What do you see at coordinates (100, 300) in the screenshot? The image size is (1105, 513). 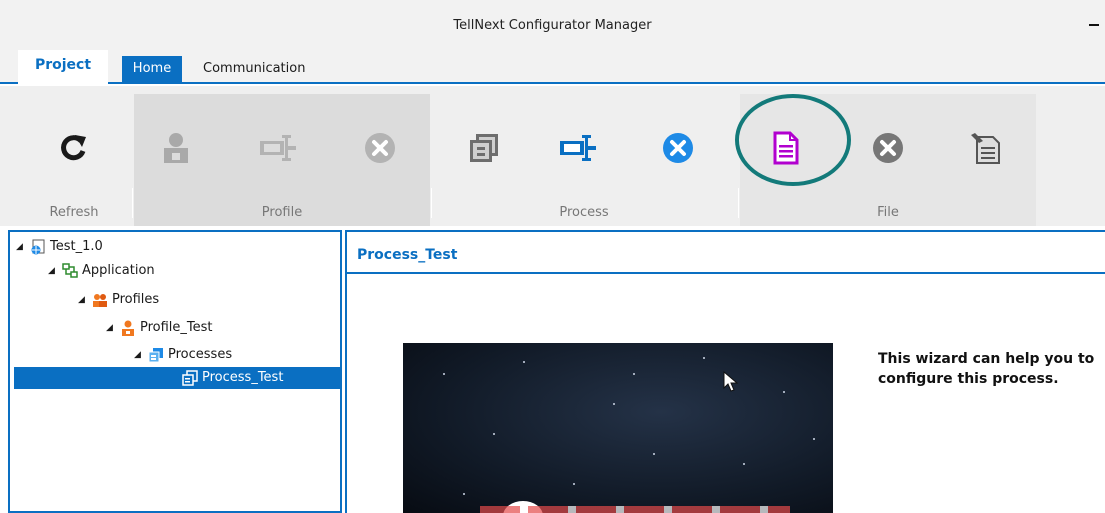 I see `profiles-icon` at bounding box center [100, 300].